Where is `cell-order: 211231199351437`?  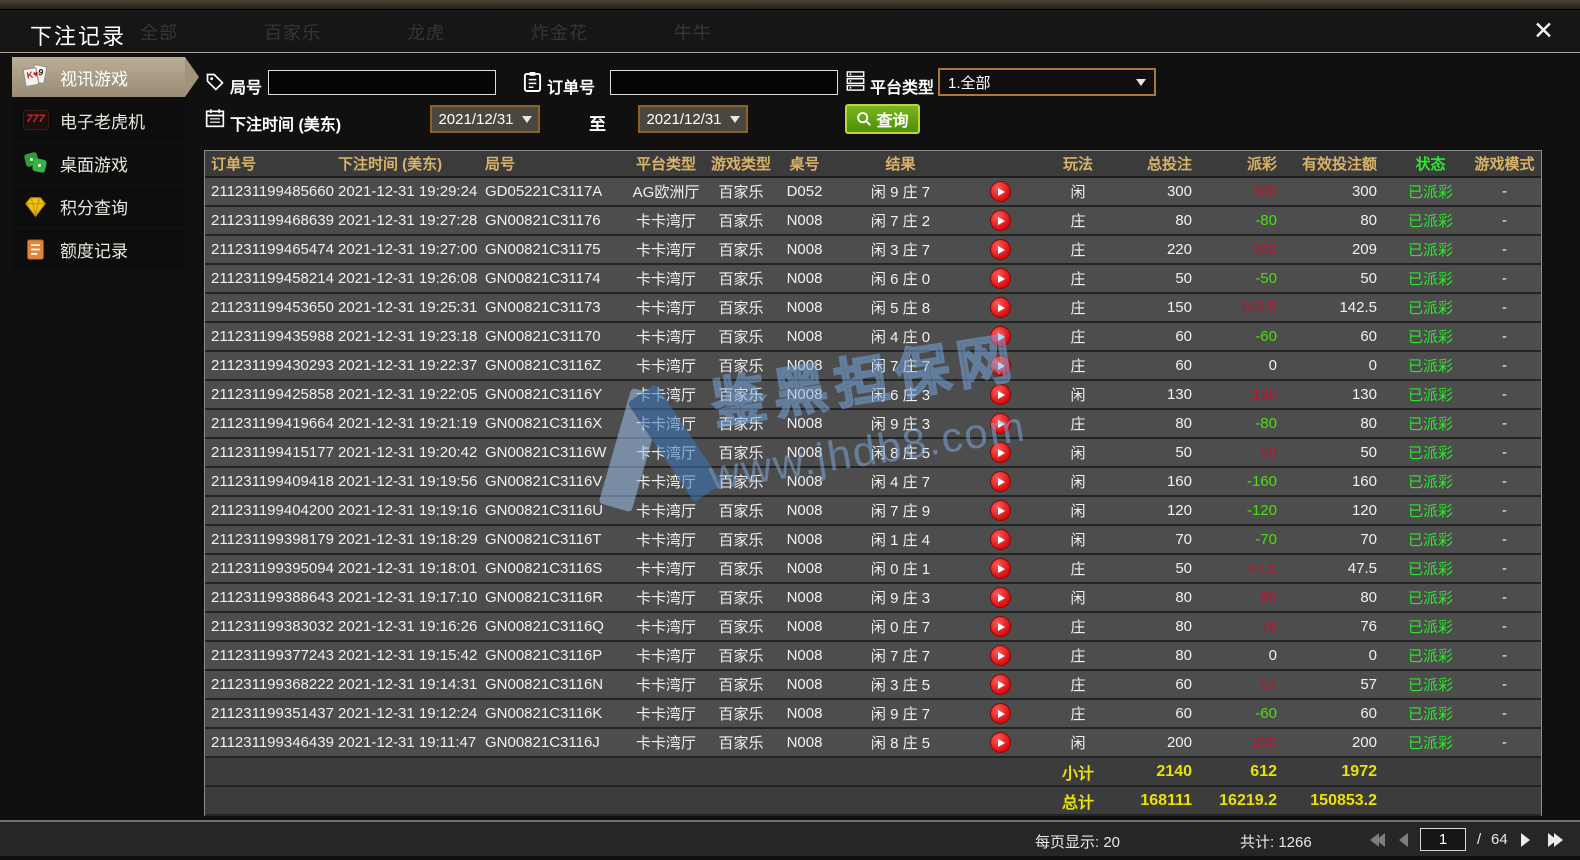 cell-order: 211231199351437 is located at coordinates (272, 713).